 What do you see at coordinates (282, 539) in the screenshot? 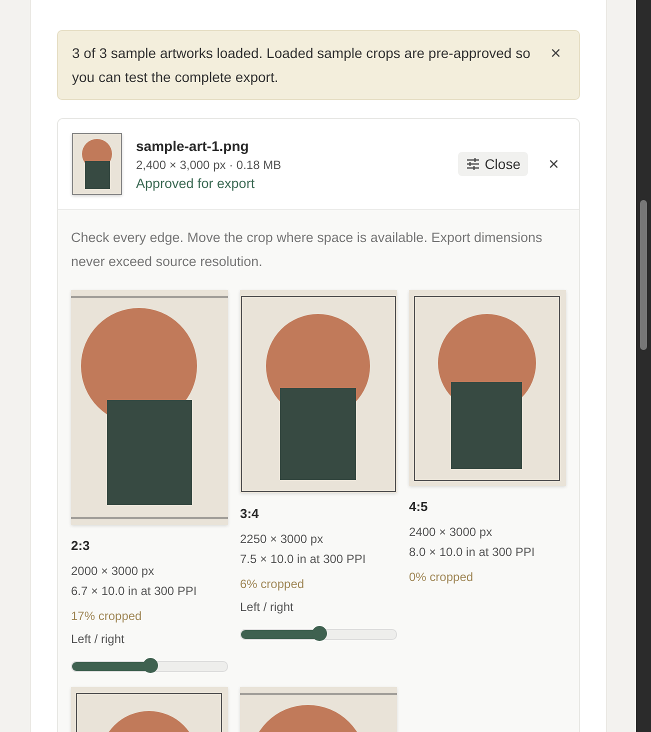
I see `pixel-size: 2250 × 3000 px` at bounding box center [282, 539].